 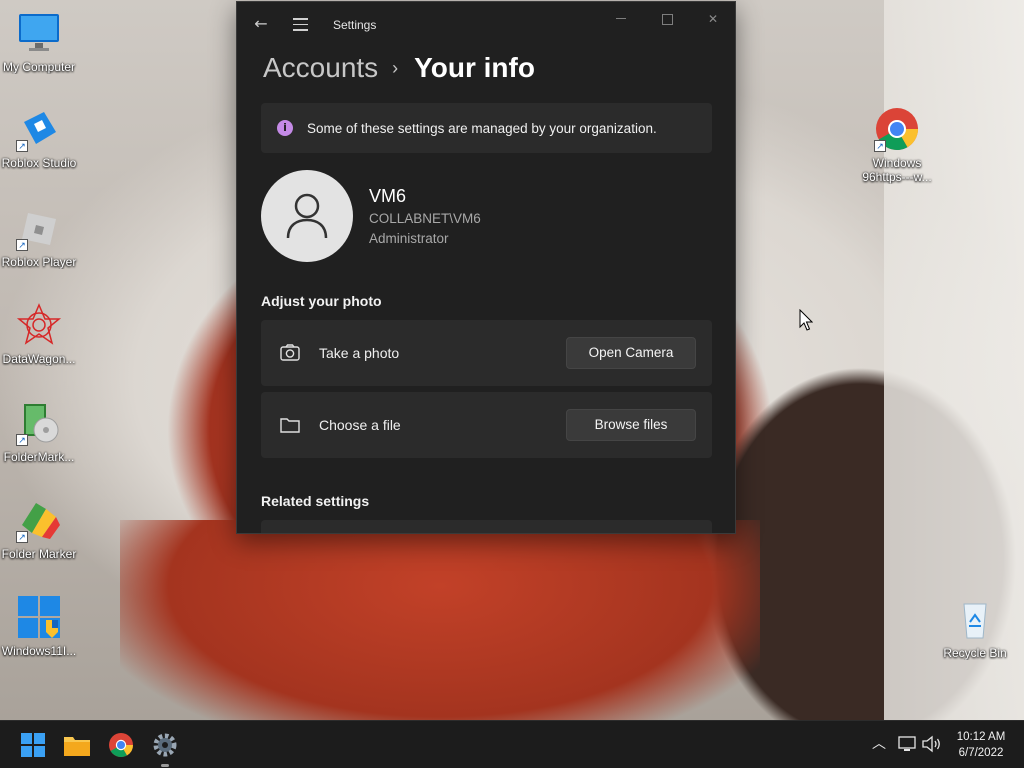 What do you see at coordinates (981, 737) in the screenshot?
I see `clock-time: 10:12 AM` at bounding box center [981, 737].